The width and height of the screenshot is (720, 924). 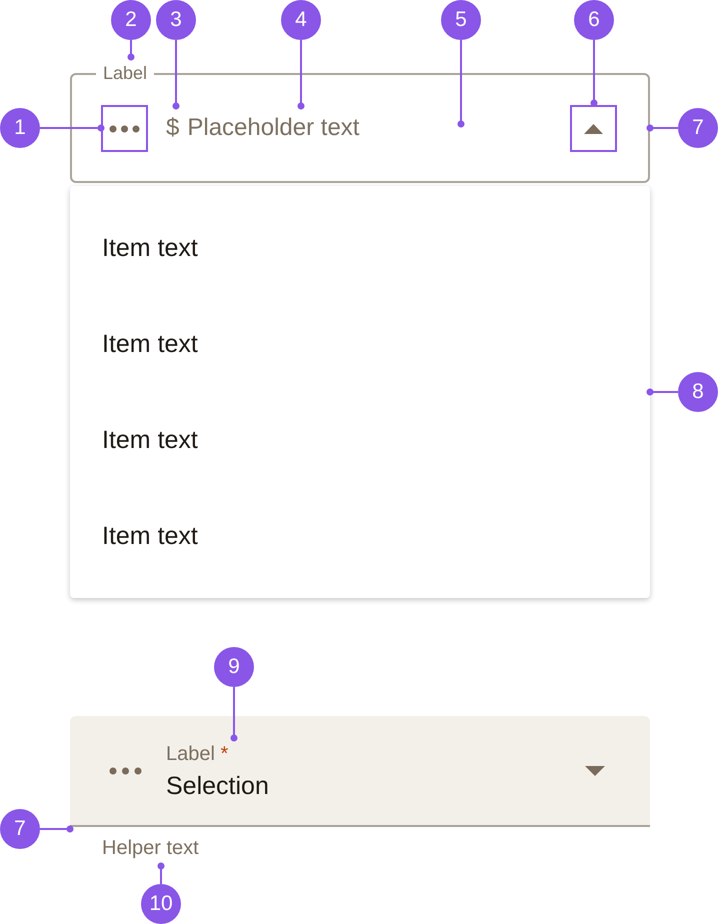 What do you see at coordinates (176, 20) in the screenshot?
I see `callout-number: 3` at bounding box center [176, 20].